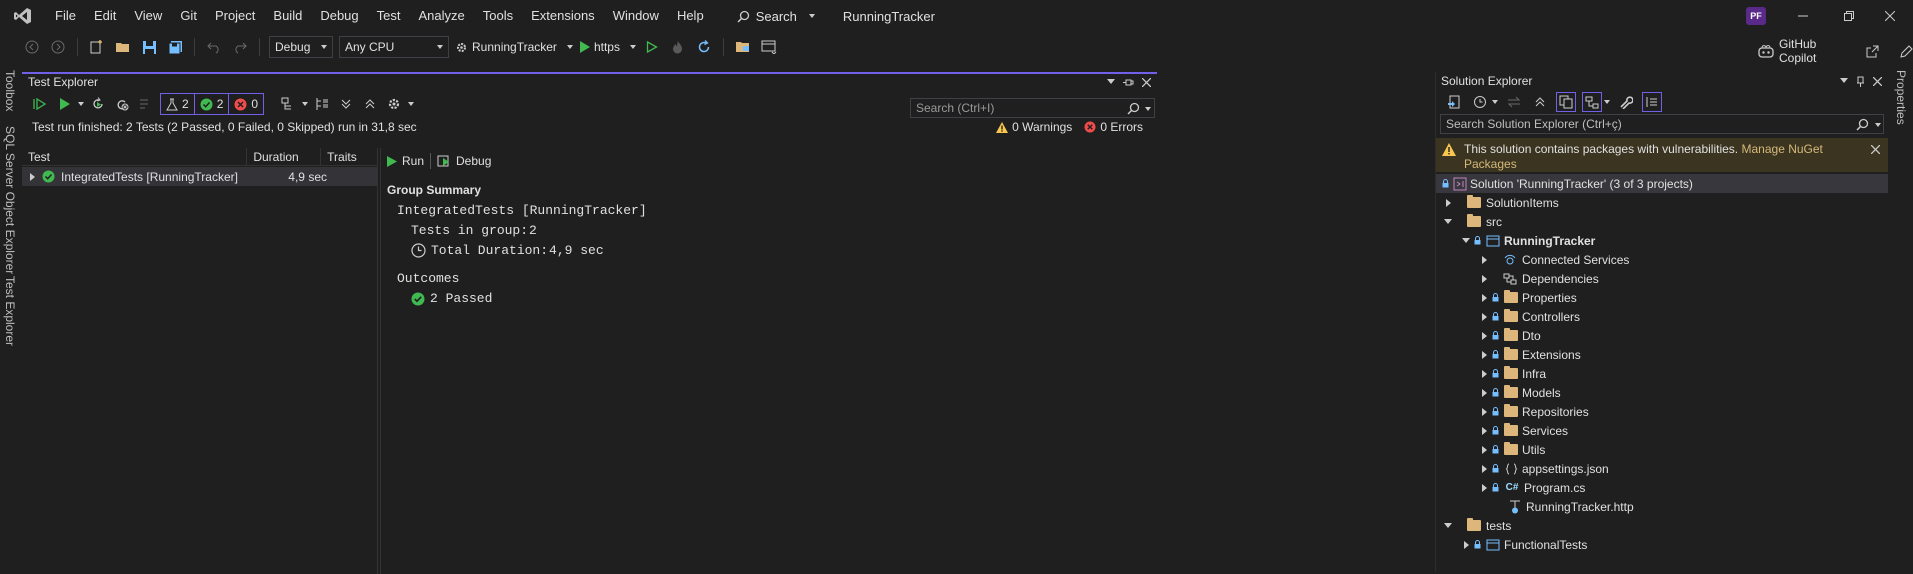  Describe the element at coordinates (743, 47) in the screenshot. I see `browse-folder-icon` at that location.